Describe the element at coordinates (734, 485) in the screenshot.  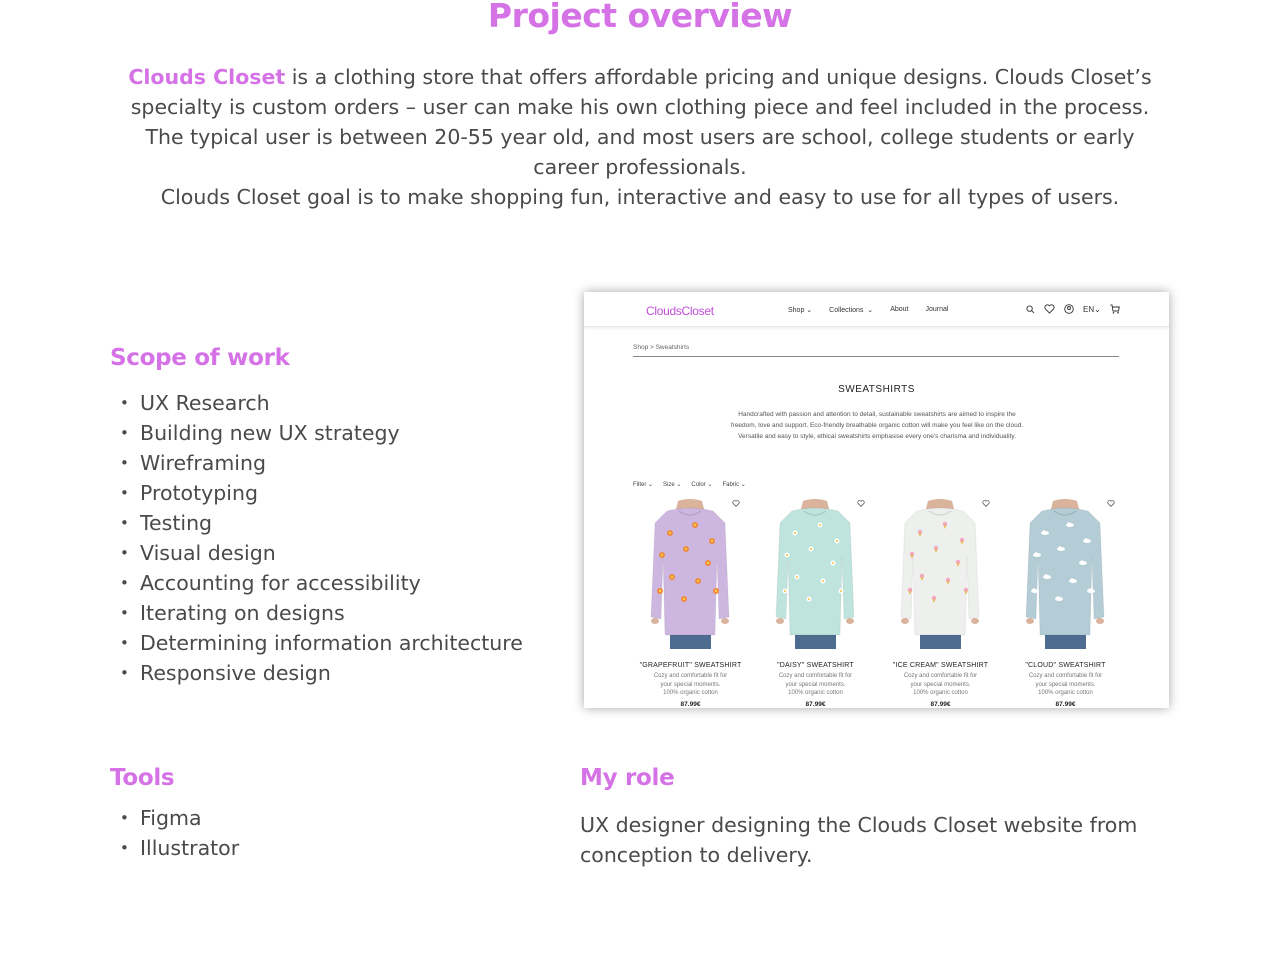
I see `fabric-dropdown: Fabric ⌄` at that location.